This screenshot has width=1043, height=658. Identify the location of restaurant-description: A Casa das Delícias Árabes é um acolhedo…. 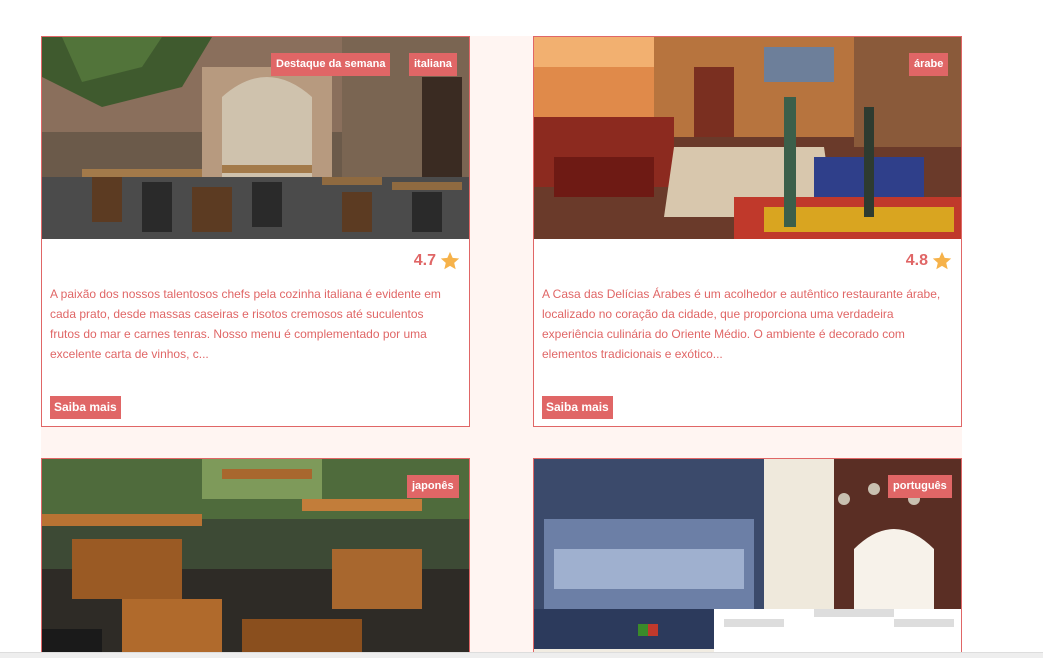
(741, 324).